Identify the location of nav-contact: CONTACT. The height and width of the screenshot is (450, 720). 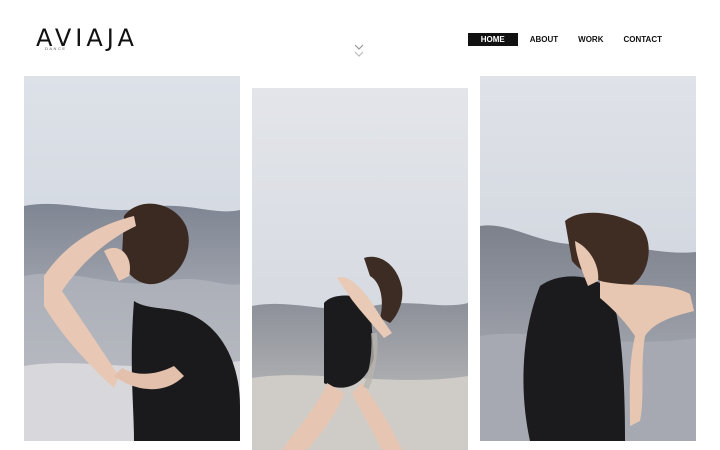
(642, 39).